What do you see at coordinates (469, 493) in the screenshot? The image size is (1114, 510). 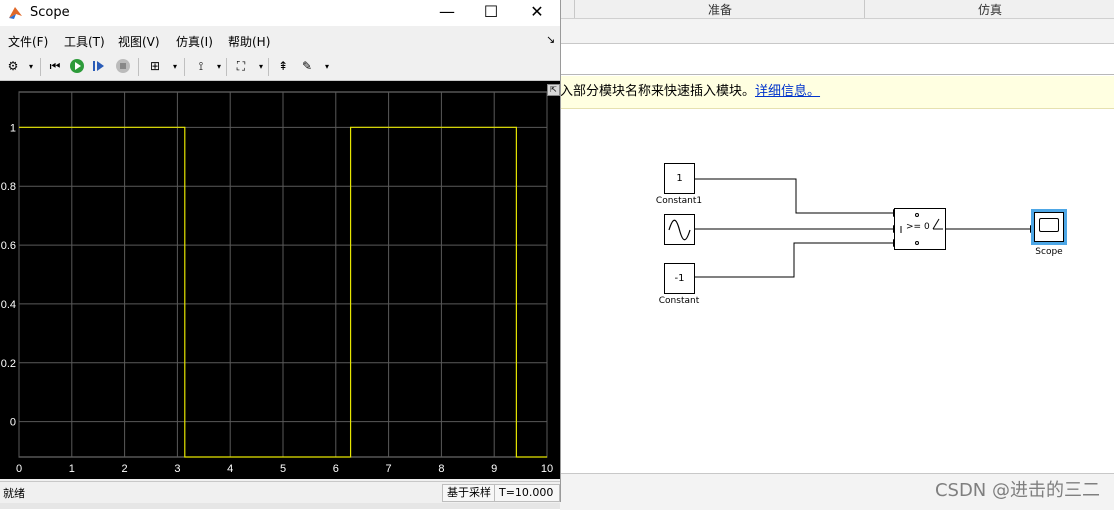 I see `sample-mode-indicator: 基于采样` at bounding box center [469, 493].